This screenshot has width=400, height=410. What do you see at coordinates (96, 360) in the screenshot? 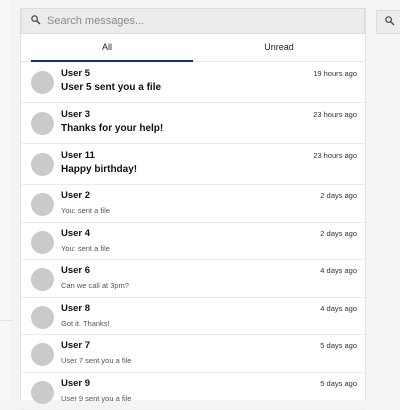
I see `message-preview: User 7 sent you a file` at bounding box center [96, 360].